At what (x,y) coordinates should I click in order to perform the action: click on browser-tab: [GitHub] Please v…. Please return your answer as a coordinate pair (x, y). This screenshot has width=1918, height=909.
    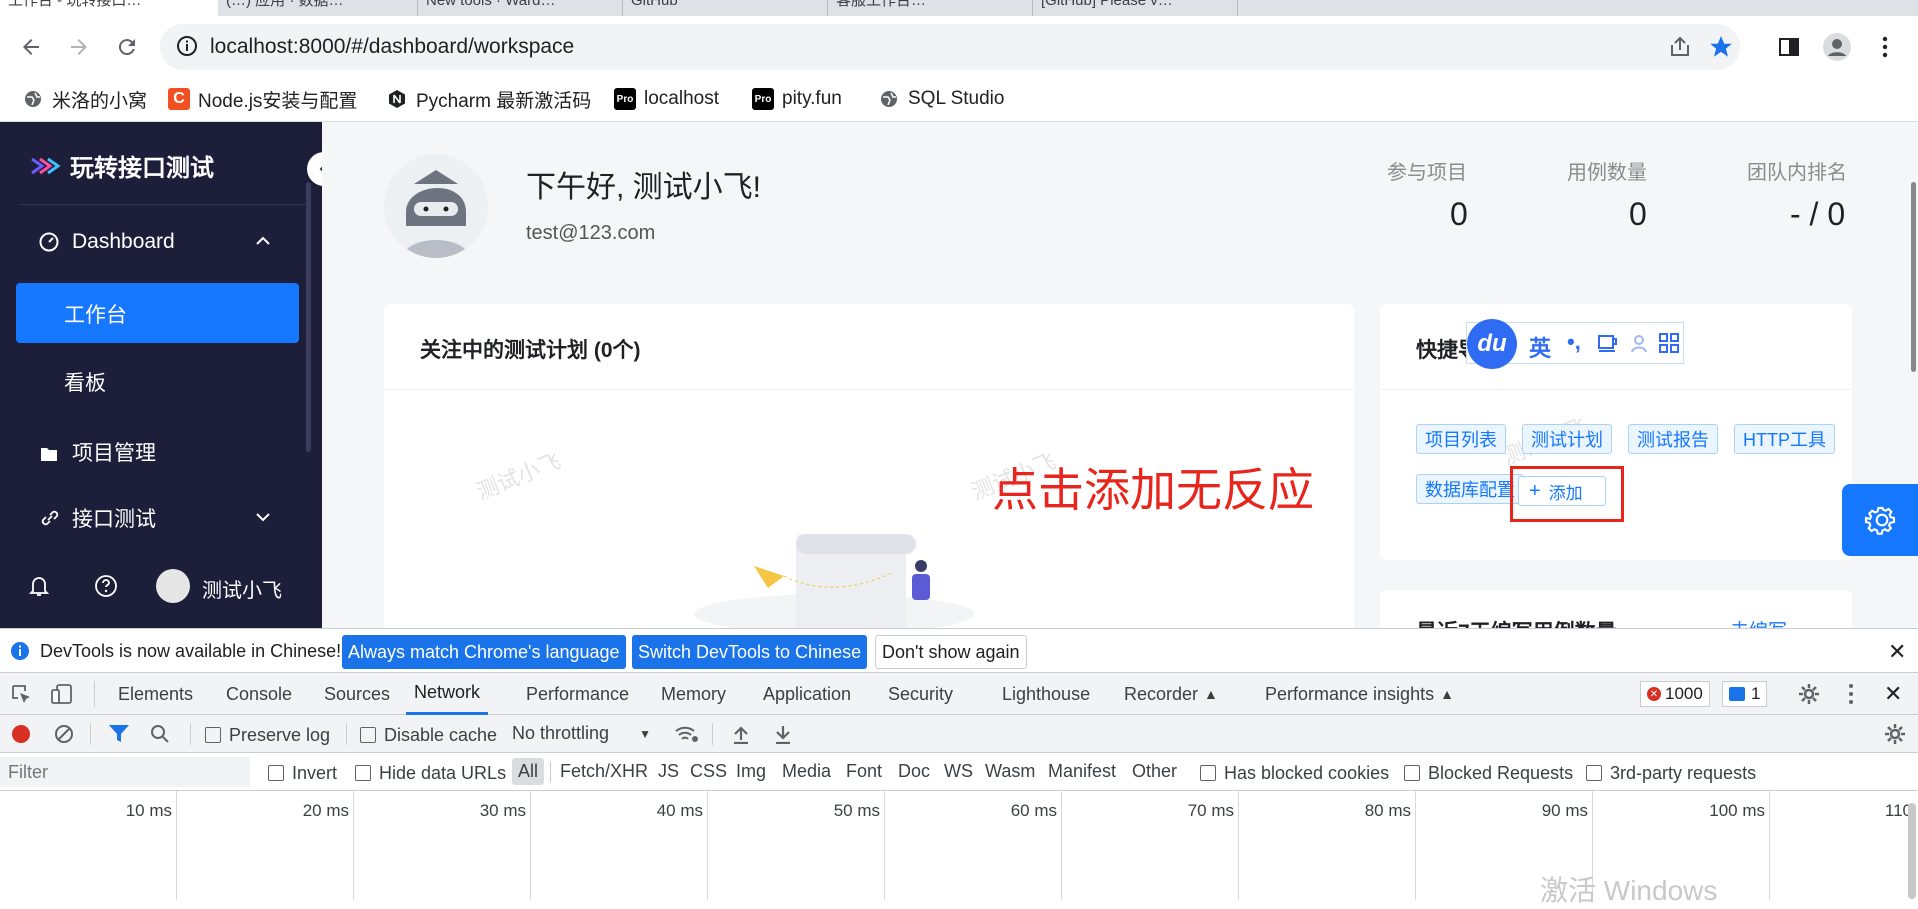
    Looking at the image, I should click on (1135, 8).